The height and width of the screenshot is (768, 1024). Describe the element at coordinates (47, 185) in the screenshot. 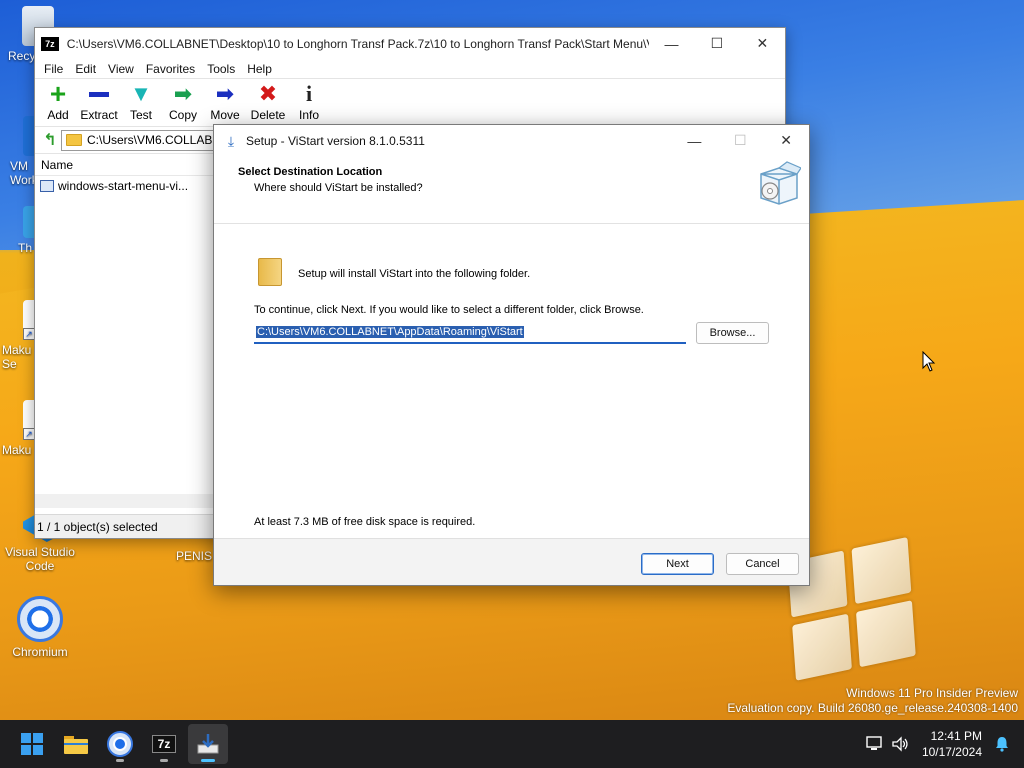

I see `file-icon` at that location.